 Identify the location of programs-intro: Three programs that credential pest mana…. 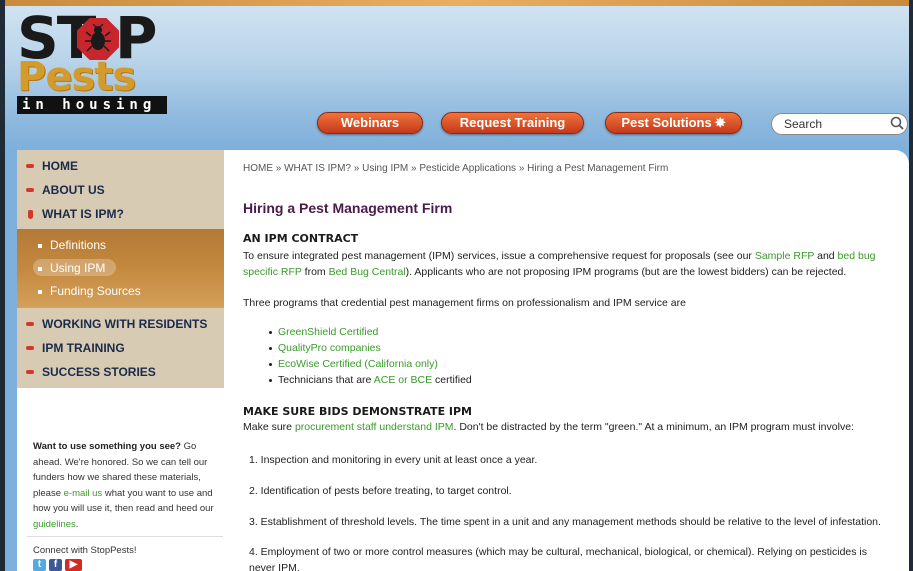
(464, 303).